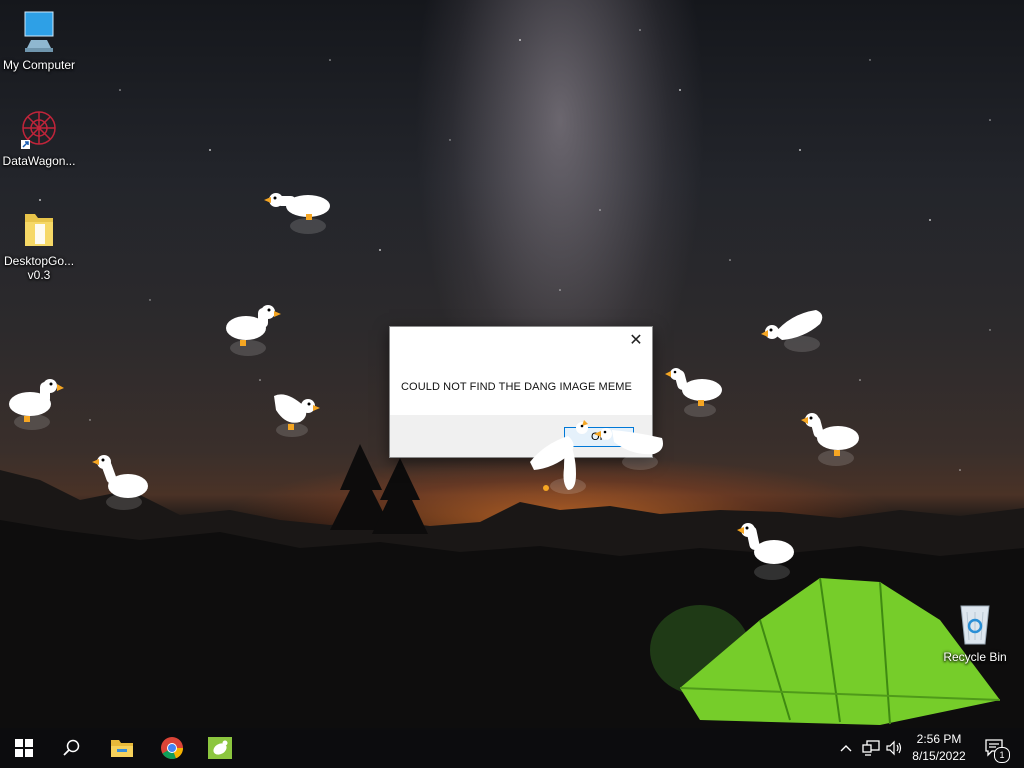 The width and height of the screenshot is (1024, 768). Describe the element at coordinates (516, 387) in the screenshot. I see `dialog-message: COULD NOT FIND THE DANG IMAGE MEME` at that location.